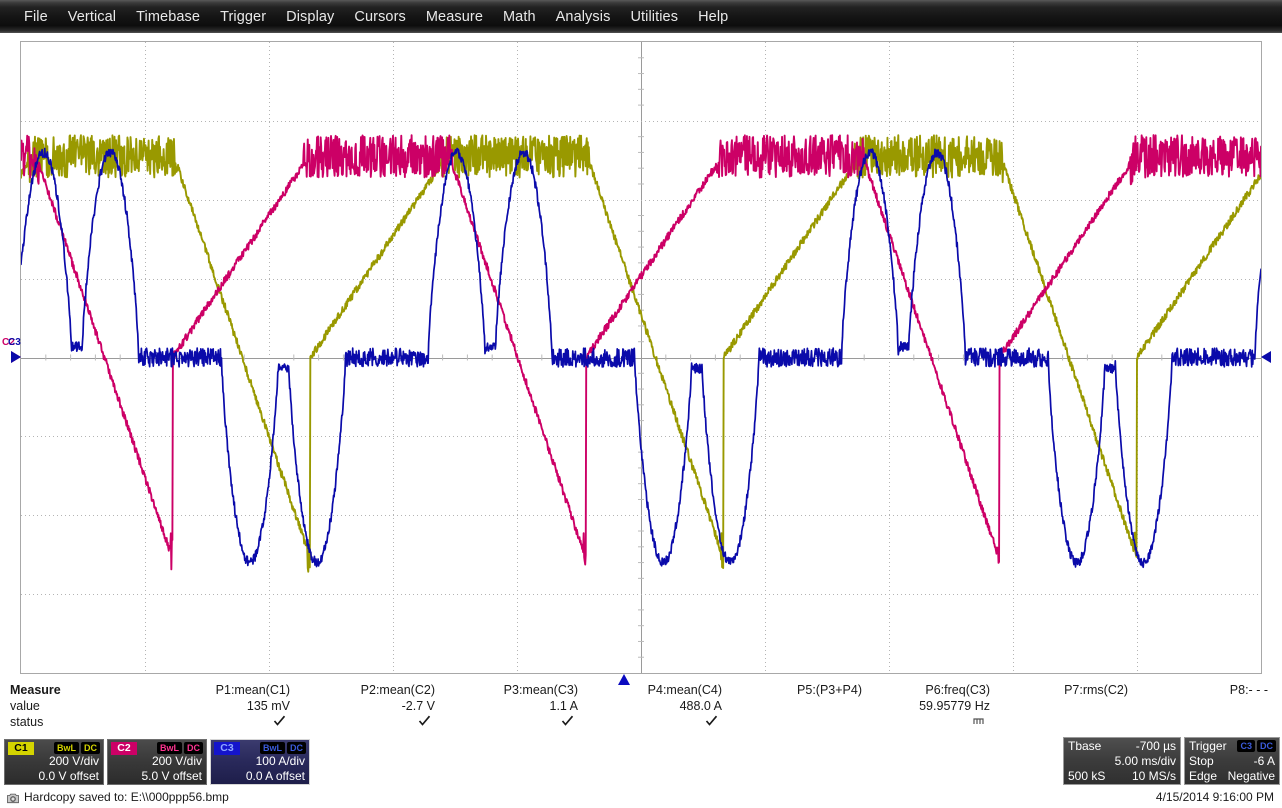  What do you see at coordinates (176, 761) in the screenshot?
I see `channel-scale-c2: 200 V/div` at bounding box center [176, 761].